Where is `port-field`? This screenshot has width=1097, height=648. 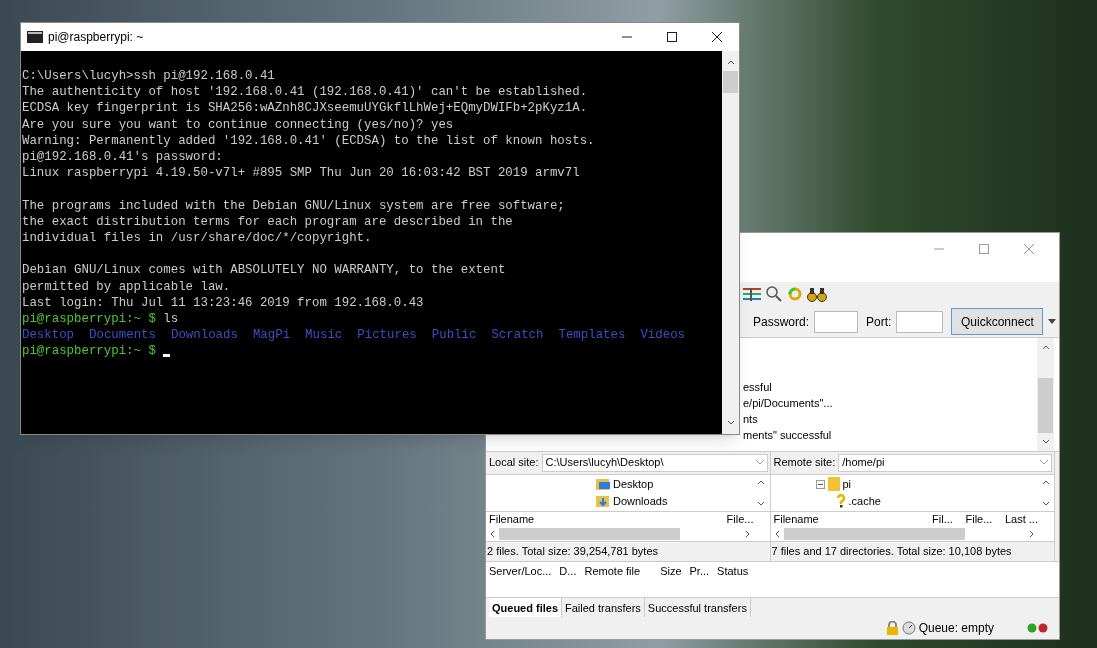 port-field is located at coordinates (920, 321).